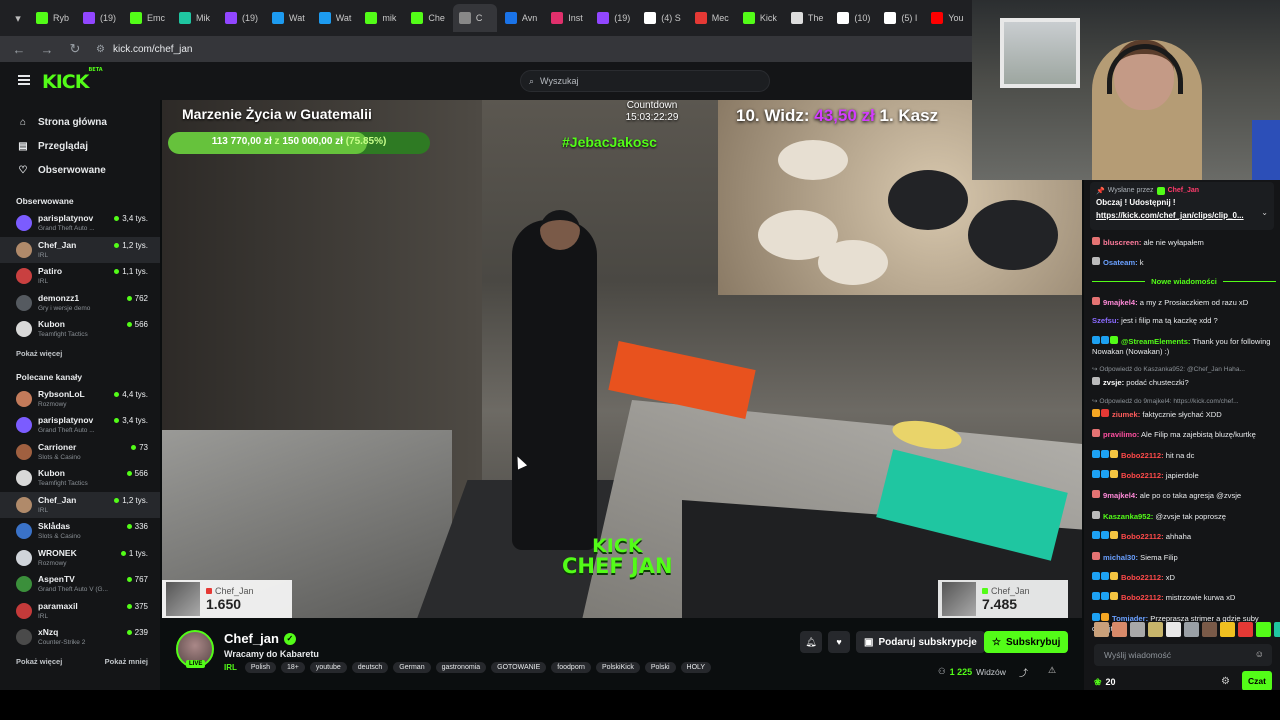 This screenshot has height=720, width=1280. What do you see at coordinates (1105, 320) in the screenshot?
I see `chat-username: Szefsu:` at bounding box center [1105, 320].